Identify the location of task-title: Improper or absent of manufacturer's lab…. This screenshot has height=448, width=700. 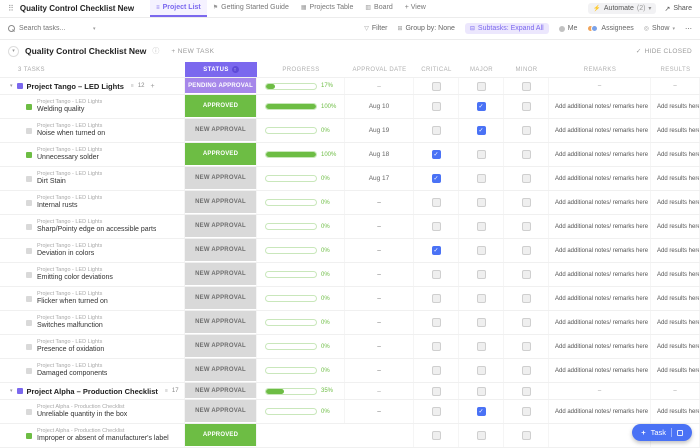
(103, 439).